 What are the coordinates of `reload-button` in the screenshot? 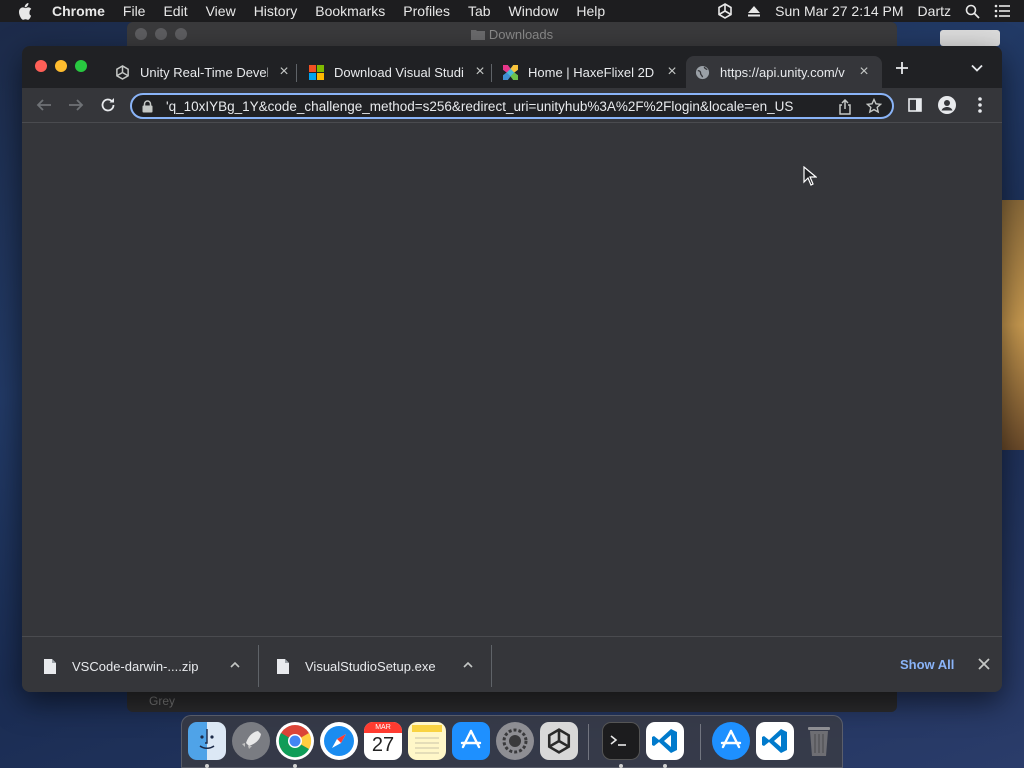 It's located at (108, 105).